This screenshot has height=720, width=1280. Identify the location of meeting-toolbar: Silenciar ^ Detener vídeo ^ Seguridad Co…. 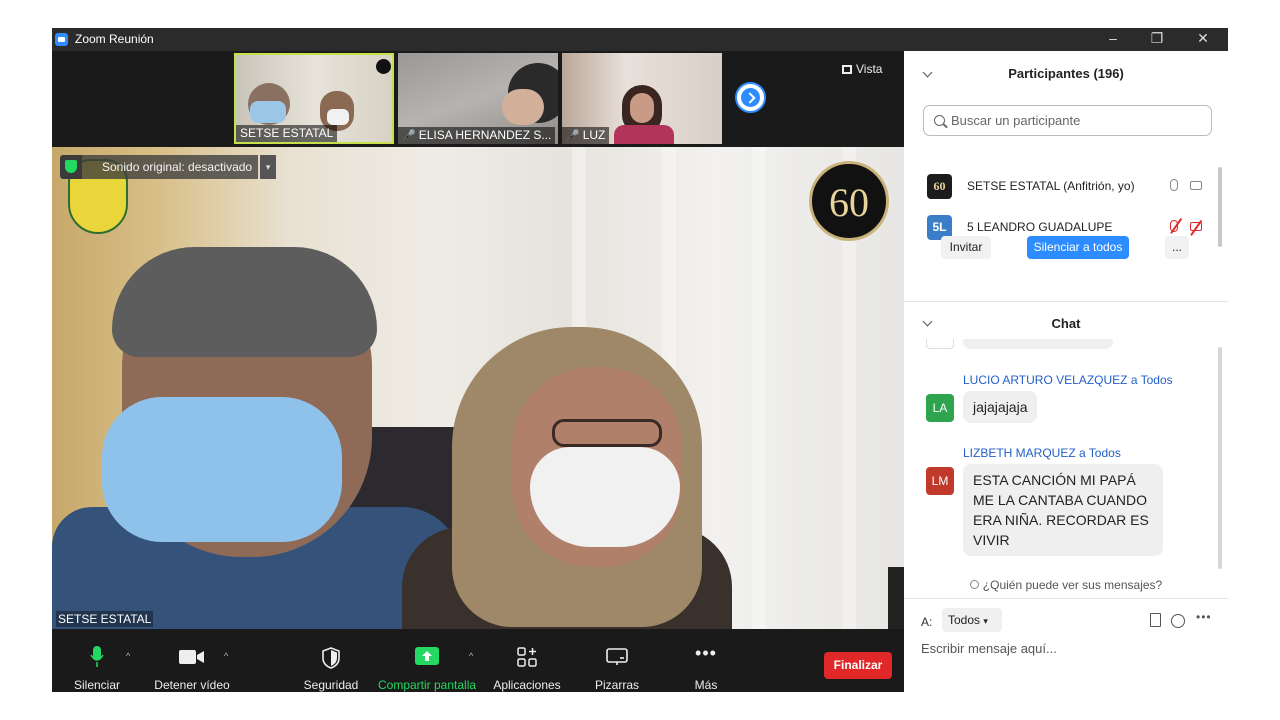
(478, 663).